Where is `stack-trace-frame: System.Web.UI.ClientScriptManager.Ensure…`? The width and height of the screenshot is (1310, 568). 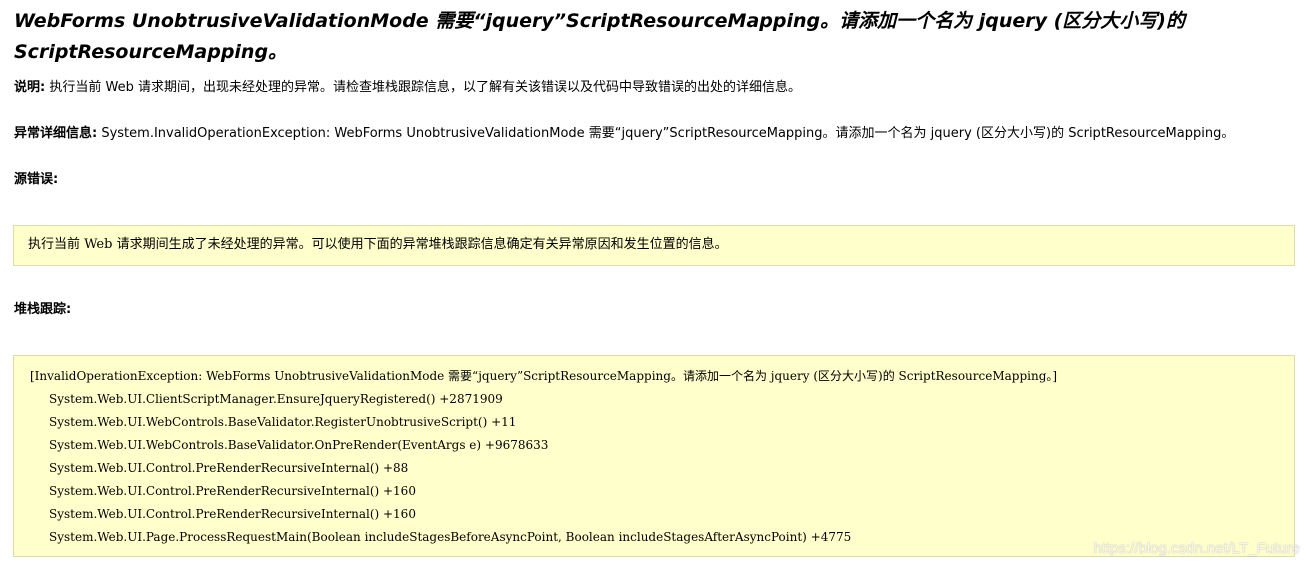 stack-trace-frame: System.Web.UI.ClientScriptManager.Ensure… is located at coordinates (276, 399).